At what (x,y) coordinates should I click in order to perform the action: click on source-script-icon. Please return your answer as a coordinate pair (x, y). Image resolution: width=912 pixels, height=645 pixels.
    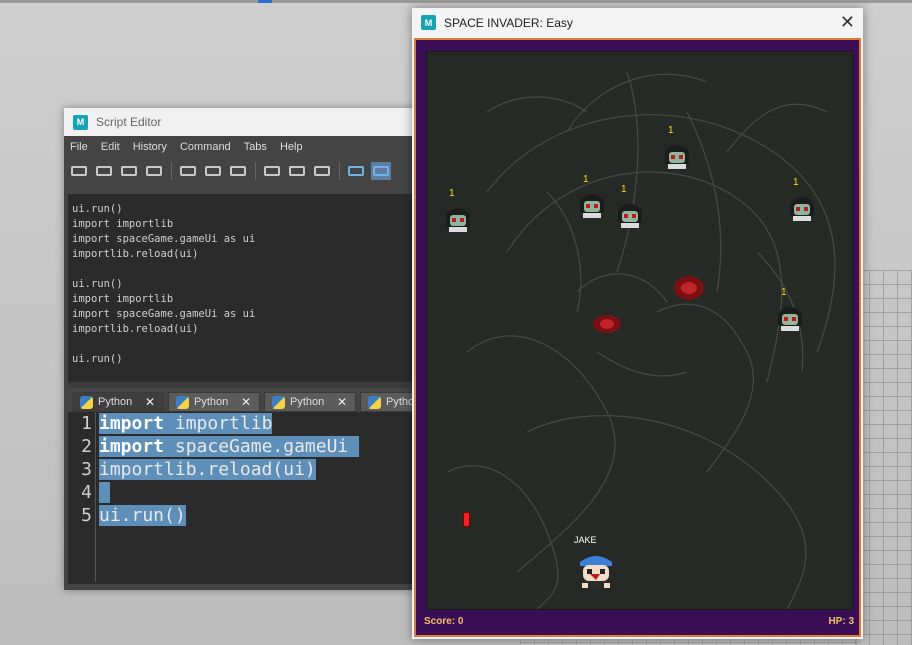
    Looking at the image, I should click on (104, 171).